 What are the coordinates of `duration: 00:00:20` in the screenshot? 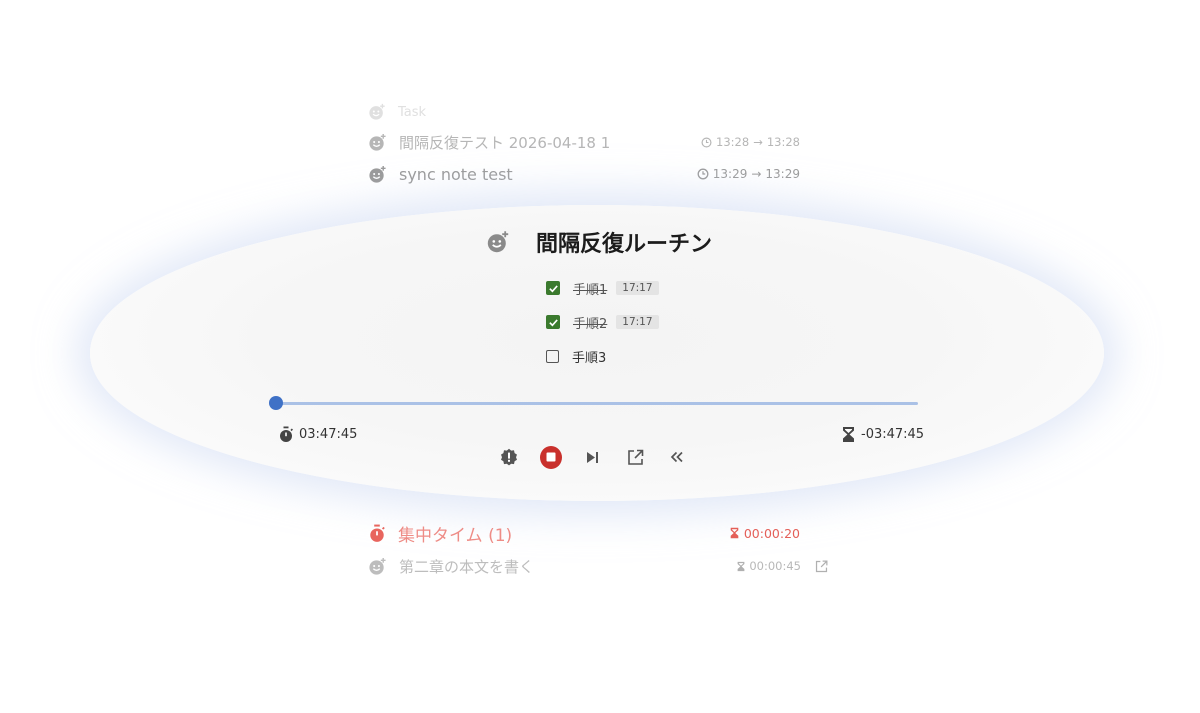 It's located at (765, 533).